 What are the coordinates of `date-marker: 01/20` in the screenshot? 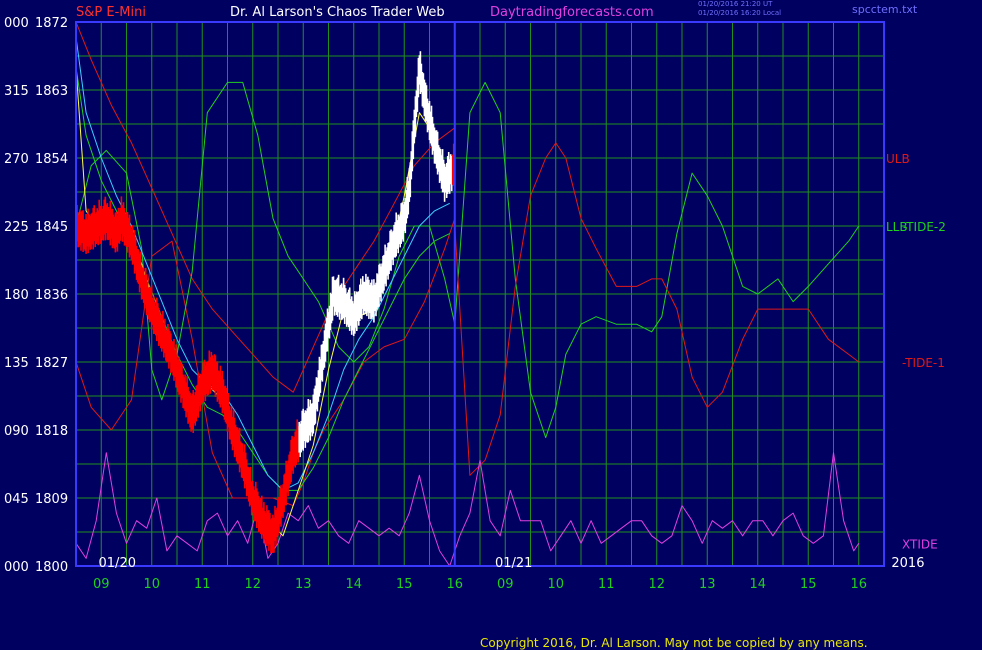 It's located at (117, 563).